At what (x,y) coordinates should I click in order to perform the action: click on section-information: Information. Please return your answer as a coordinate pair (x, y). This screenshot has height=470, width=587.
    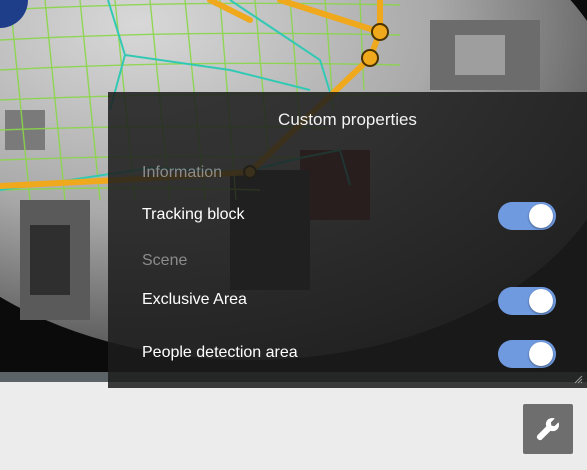
    Looking at the image, I should click on (182, 172).